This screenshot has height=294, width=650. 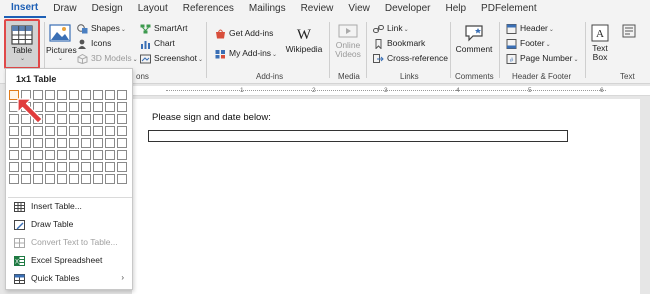 I want to click on wikipedia-button: W Wikipedia, so click(x=304, y=40).